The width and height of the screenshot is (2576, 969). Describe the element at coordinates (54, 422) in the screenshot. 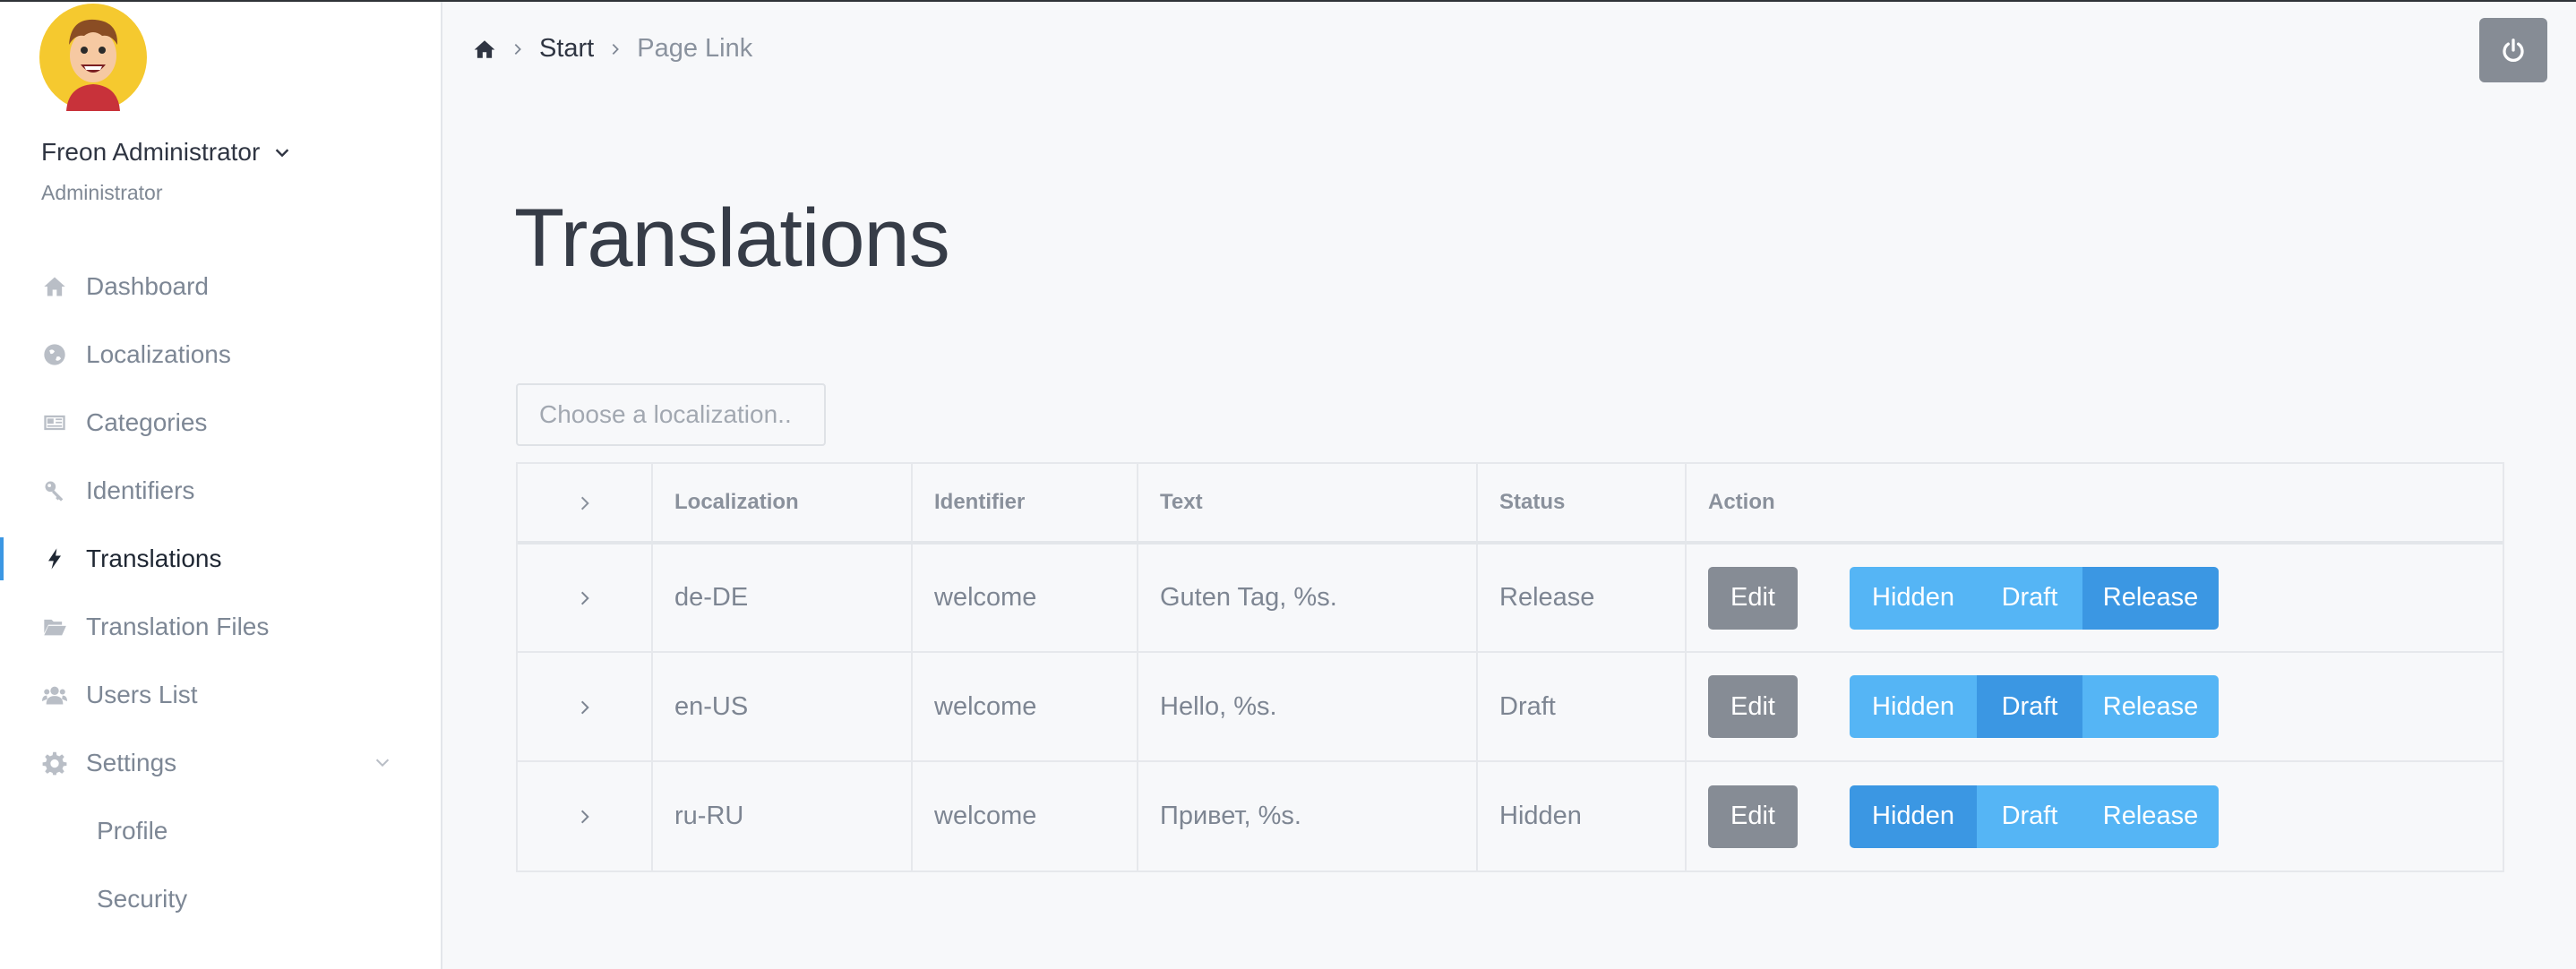

I see `newspaper-icon` at that location.